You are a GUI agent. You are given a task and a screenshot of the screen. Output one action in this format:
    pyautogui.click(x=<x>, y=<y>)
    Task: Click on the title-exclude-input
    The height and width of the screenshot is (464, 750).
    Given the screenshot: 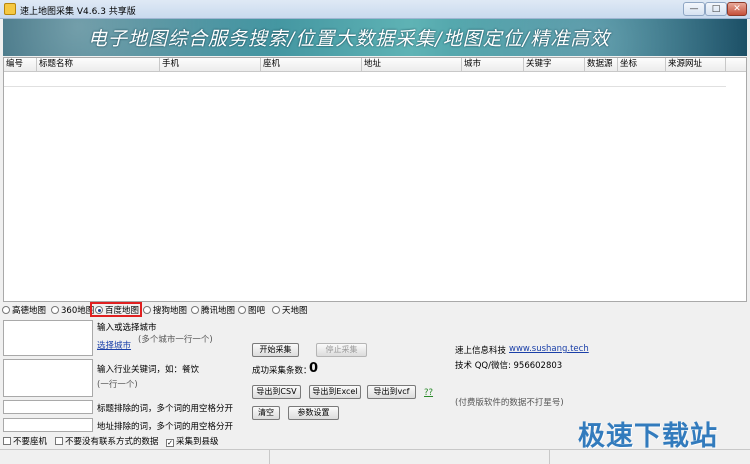 What is the action you would take?
    pyautogui.click(x=48, y=407)
    